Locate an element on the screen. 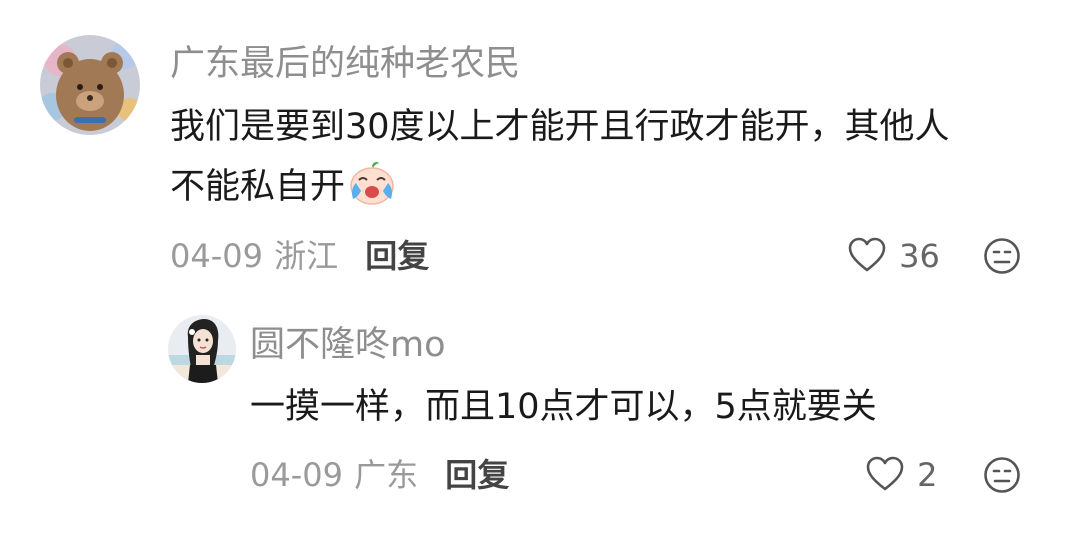  comment-text-line2-row: 不能私自开 is located at coordinates (610, 191).